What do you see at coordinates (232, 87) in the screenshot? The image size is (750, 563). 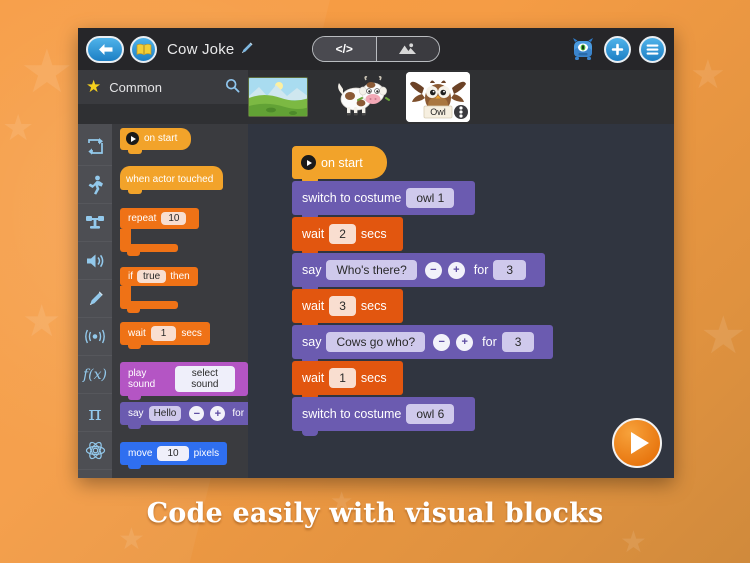 I see `search-icon` at bounding box center [232, 87].